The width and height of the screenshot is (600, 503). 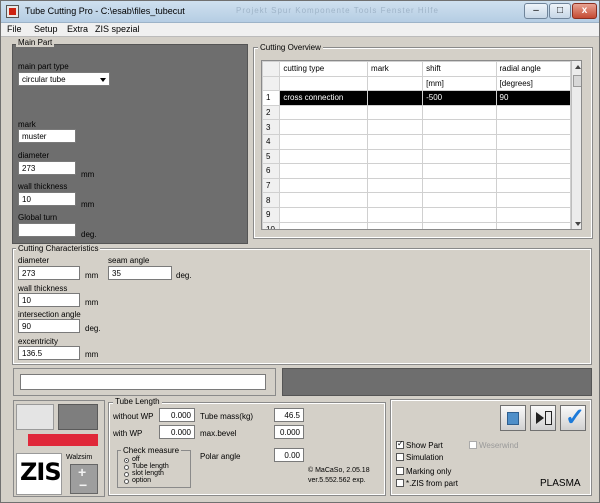 I want to click on scroll-up-icon, so click(x=578, y=67).